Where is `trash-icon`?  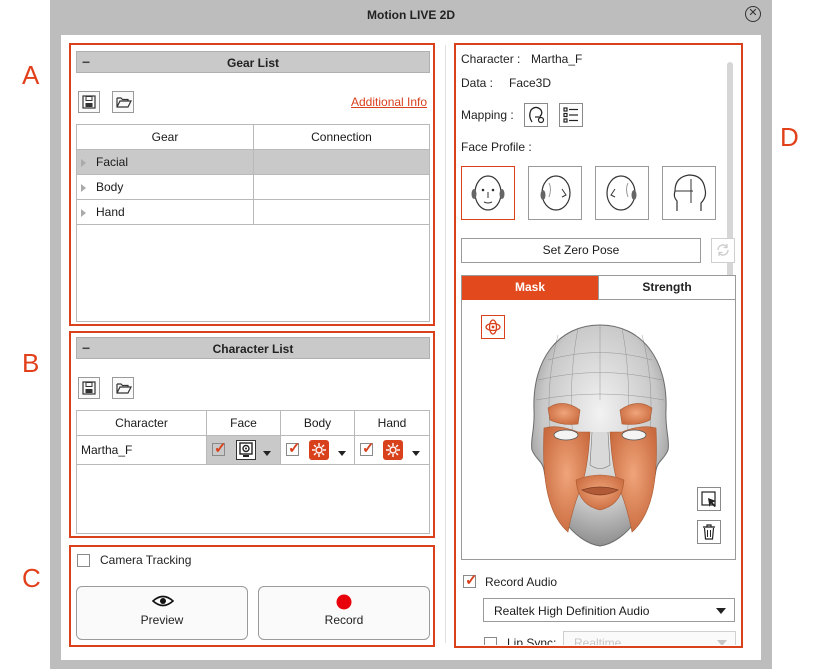
trash-icon is located at coordinates (709, 532).